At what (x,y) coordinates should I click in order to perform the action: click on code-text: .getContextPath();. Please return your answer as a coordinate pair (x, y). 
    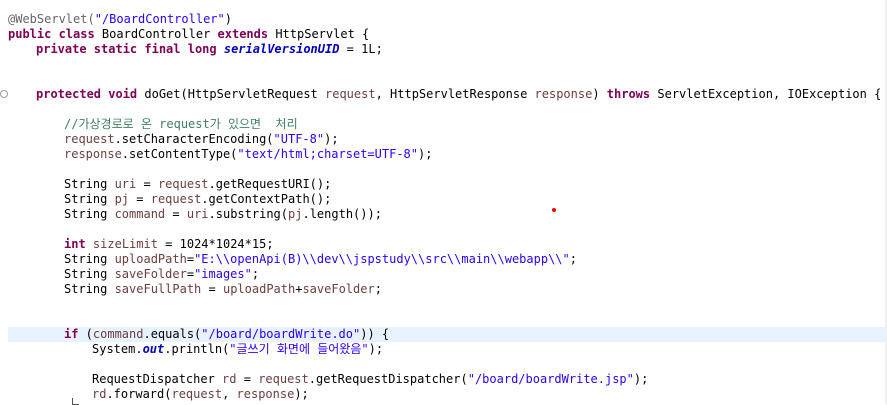
    Looking at the image, I should click on (266, 199).